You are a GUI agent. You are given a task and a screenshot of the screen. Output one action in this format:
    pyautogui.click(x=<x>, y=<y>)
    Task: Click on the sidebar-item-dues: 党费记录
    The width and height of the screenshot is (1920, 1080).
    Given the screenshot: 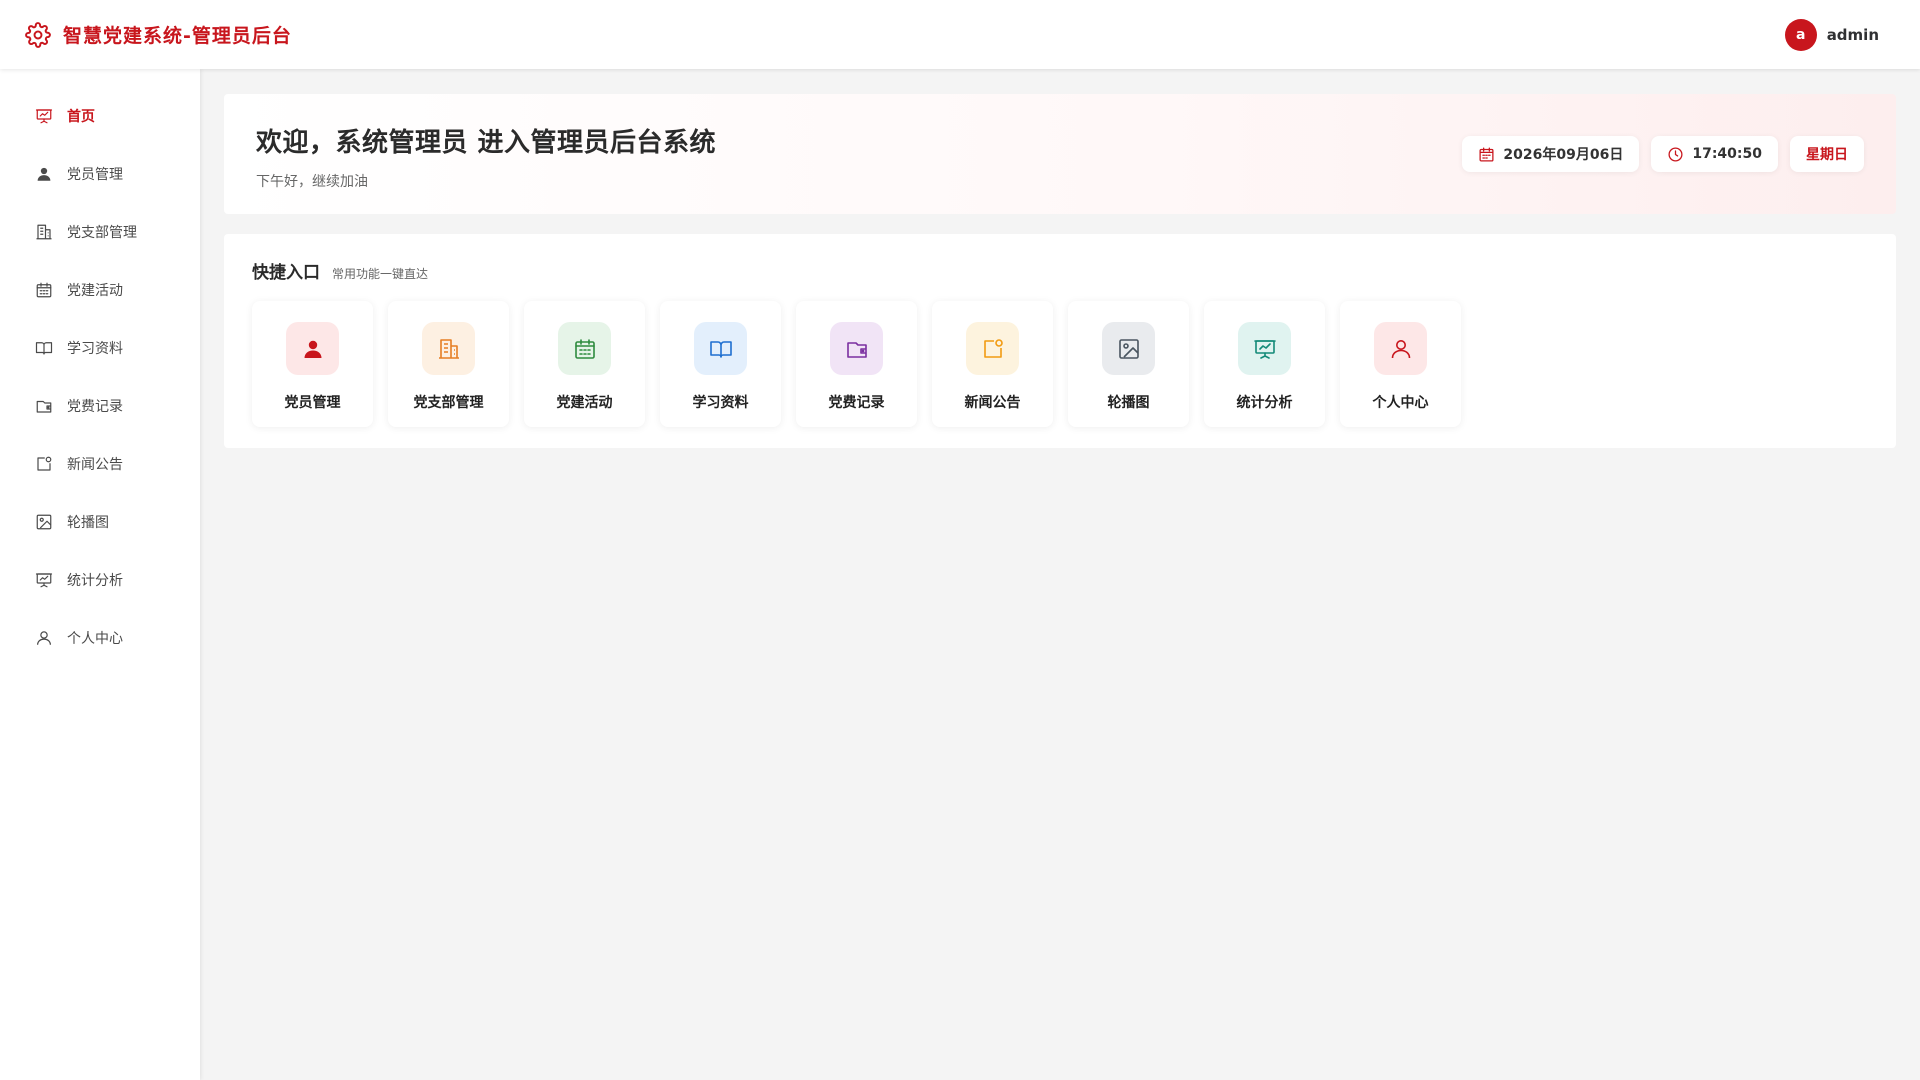 What is the action you would take?
    pyautogui.click(x=100, y=406)
    